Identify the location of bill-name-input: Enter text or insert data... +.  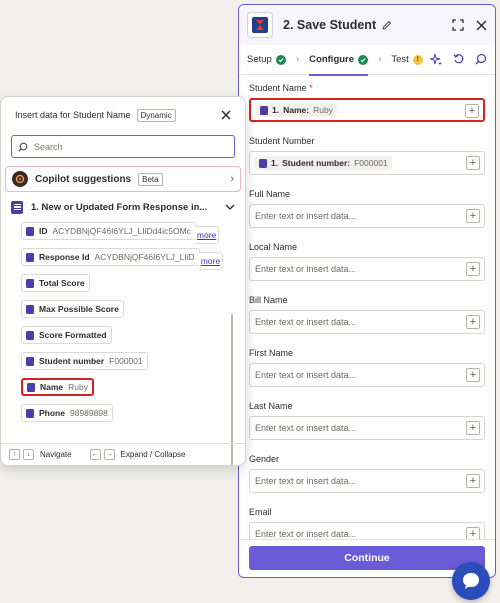
(367, 322).